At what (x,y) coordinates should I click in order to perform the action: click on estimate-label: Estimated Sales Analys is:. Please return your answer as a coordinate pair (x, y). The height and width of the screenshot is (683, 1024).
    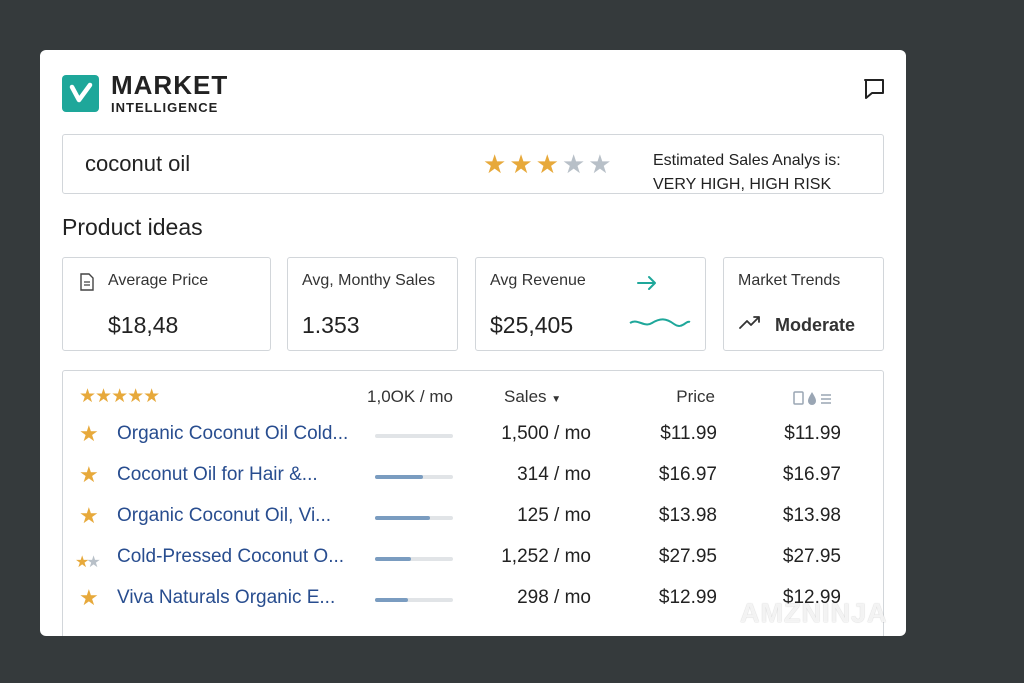
    Looking at the image, I should click on (747, 160).